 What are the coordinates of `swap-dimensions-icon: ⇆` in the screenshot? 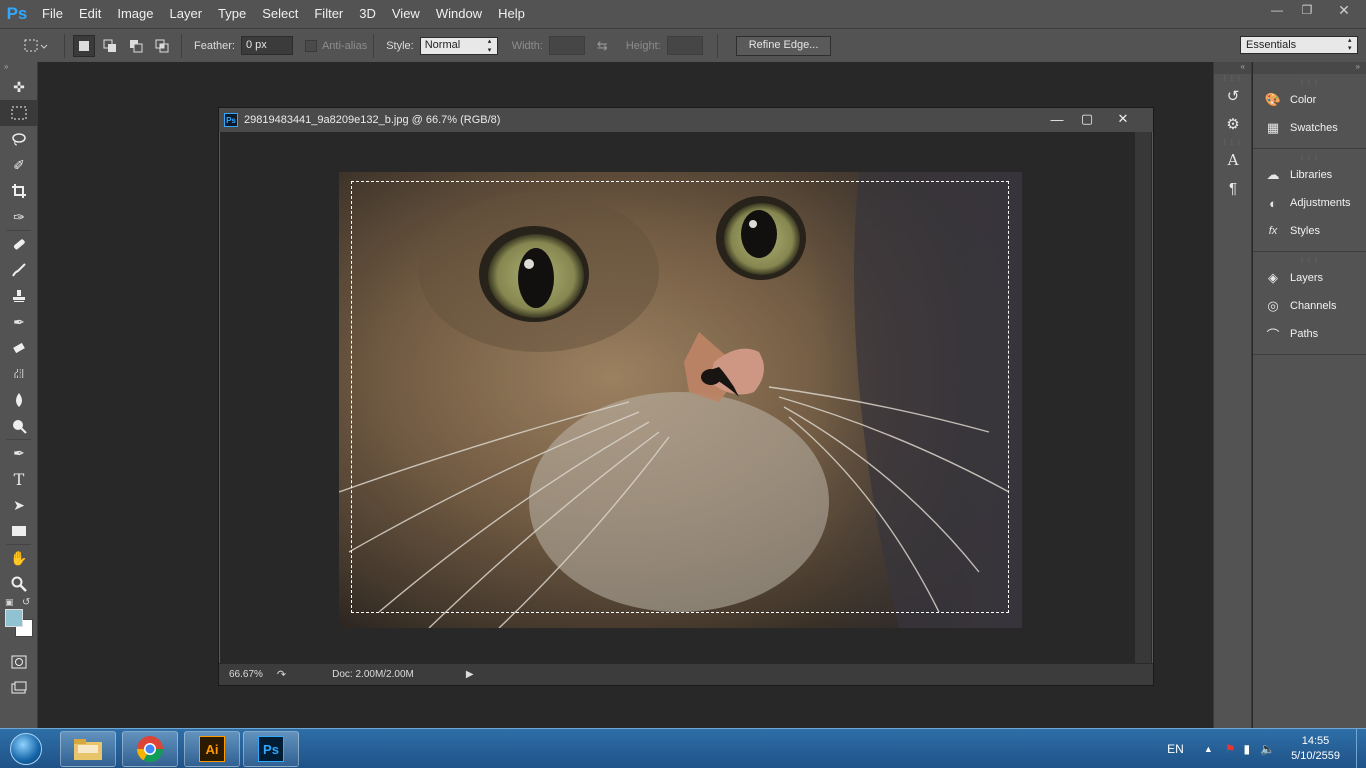 It's located at (602, 46).